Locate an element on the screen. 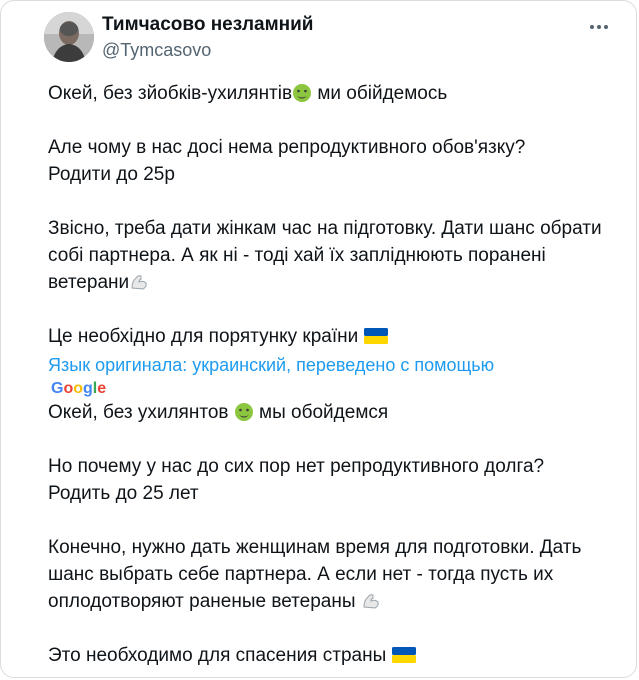  tweet-header: Тимчасово незламний @Tymcasovo is located at coordinates (334, 40).